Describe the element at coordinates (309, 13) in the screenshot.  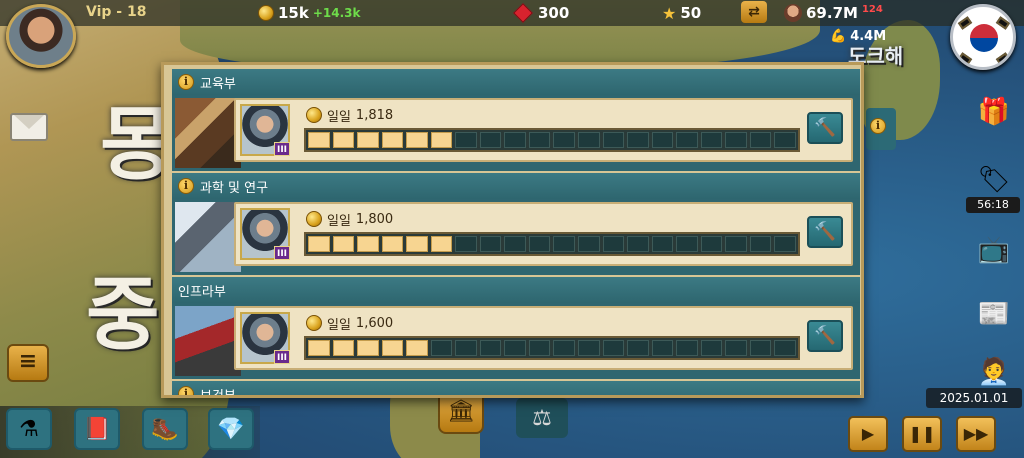
I see `coins-counter: 15k +14.3k` at that location.